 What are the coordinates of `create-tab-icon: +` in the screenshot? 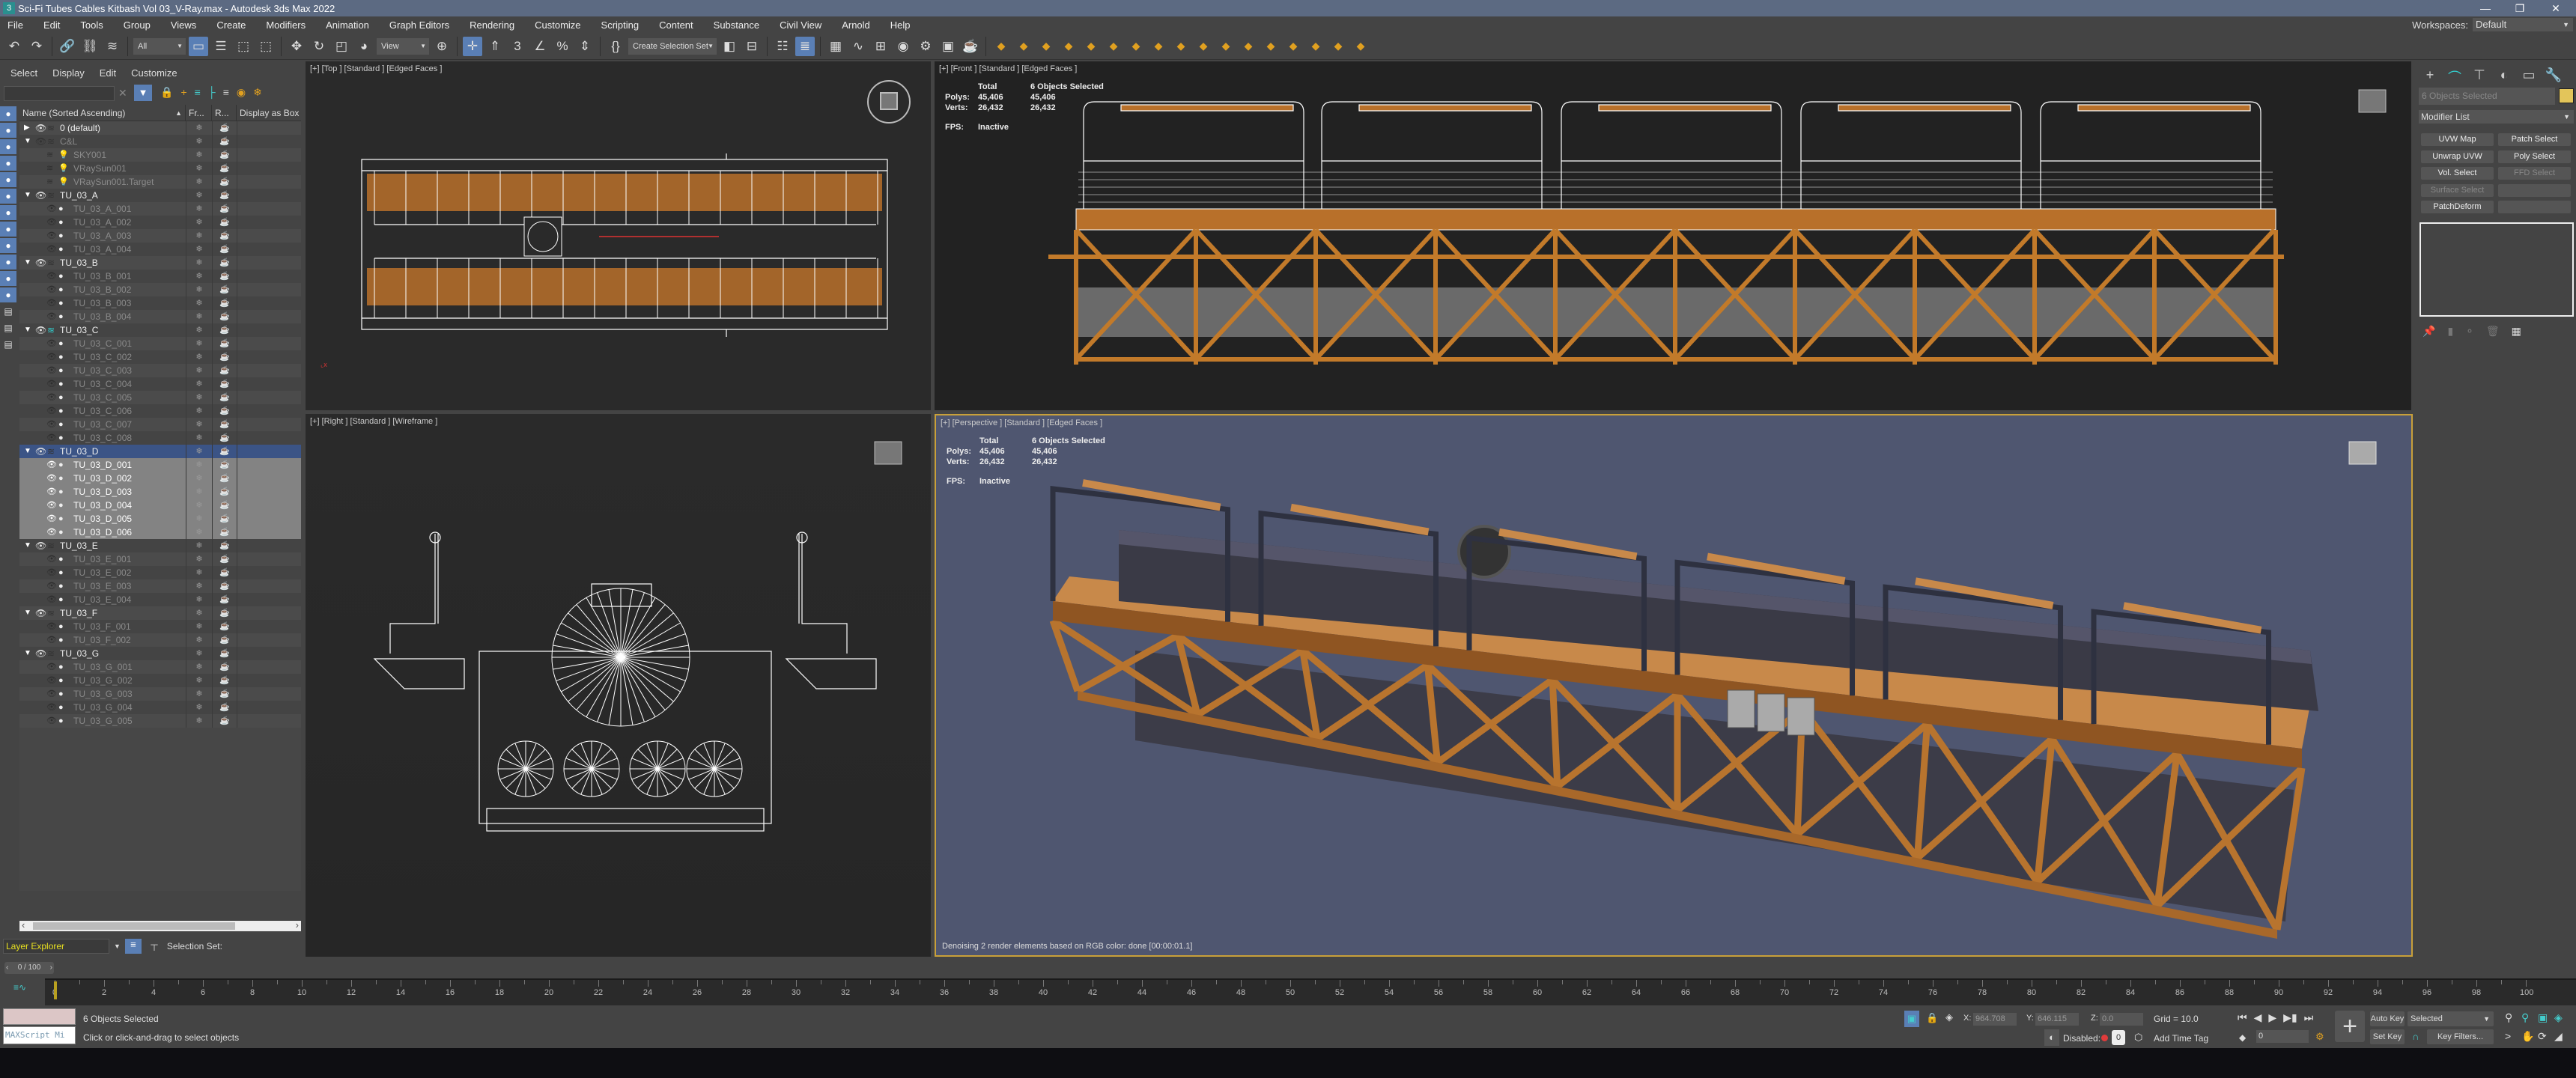 It's located at (2430, 77).